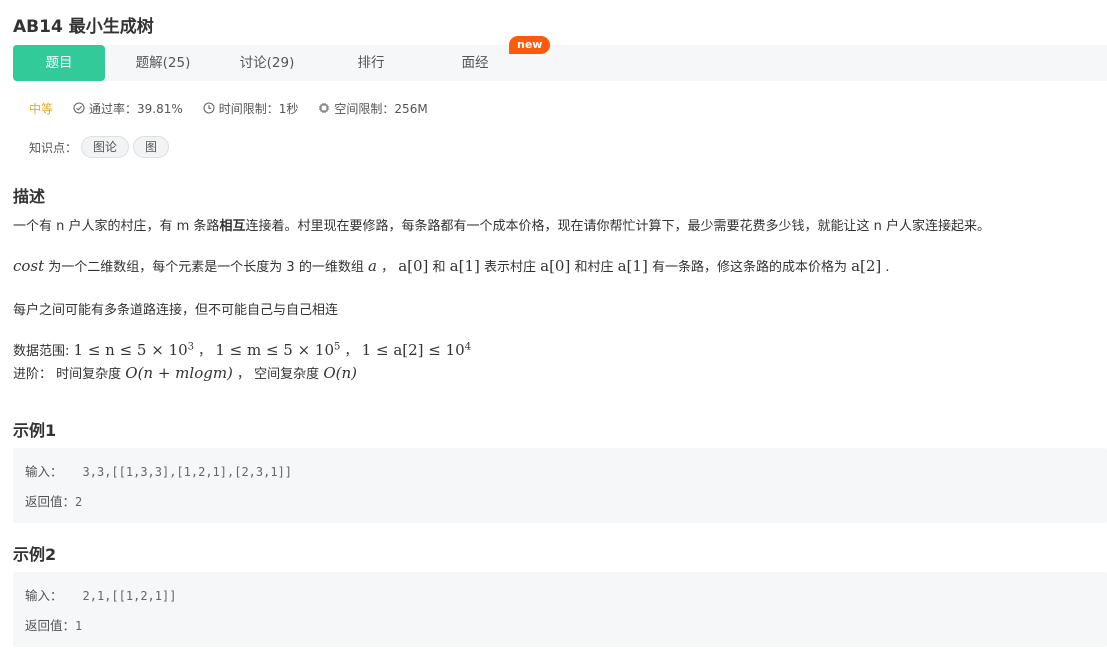 Image resolution: width=1107 pixels, height=649 pixels. What do you see at coordinates (53, 147) in the screenshot?
I see `knowledge-label: 知识点：` at bounding box center [53, 147].